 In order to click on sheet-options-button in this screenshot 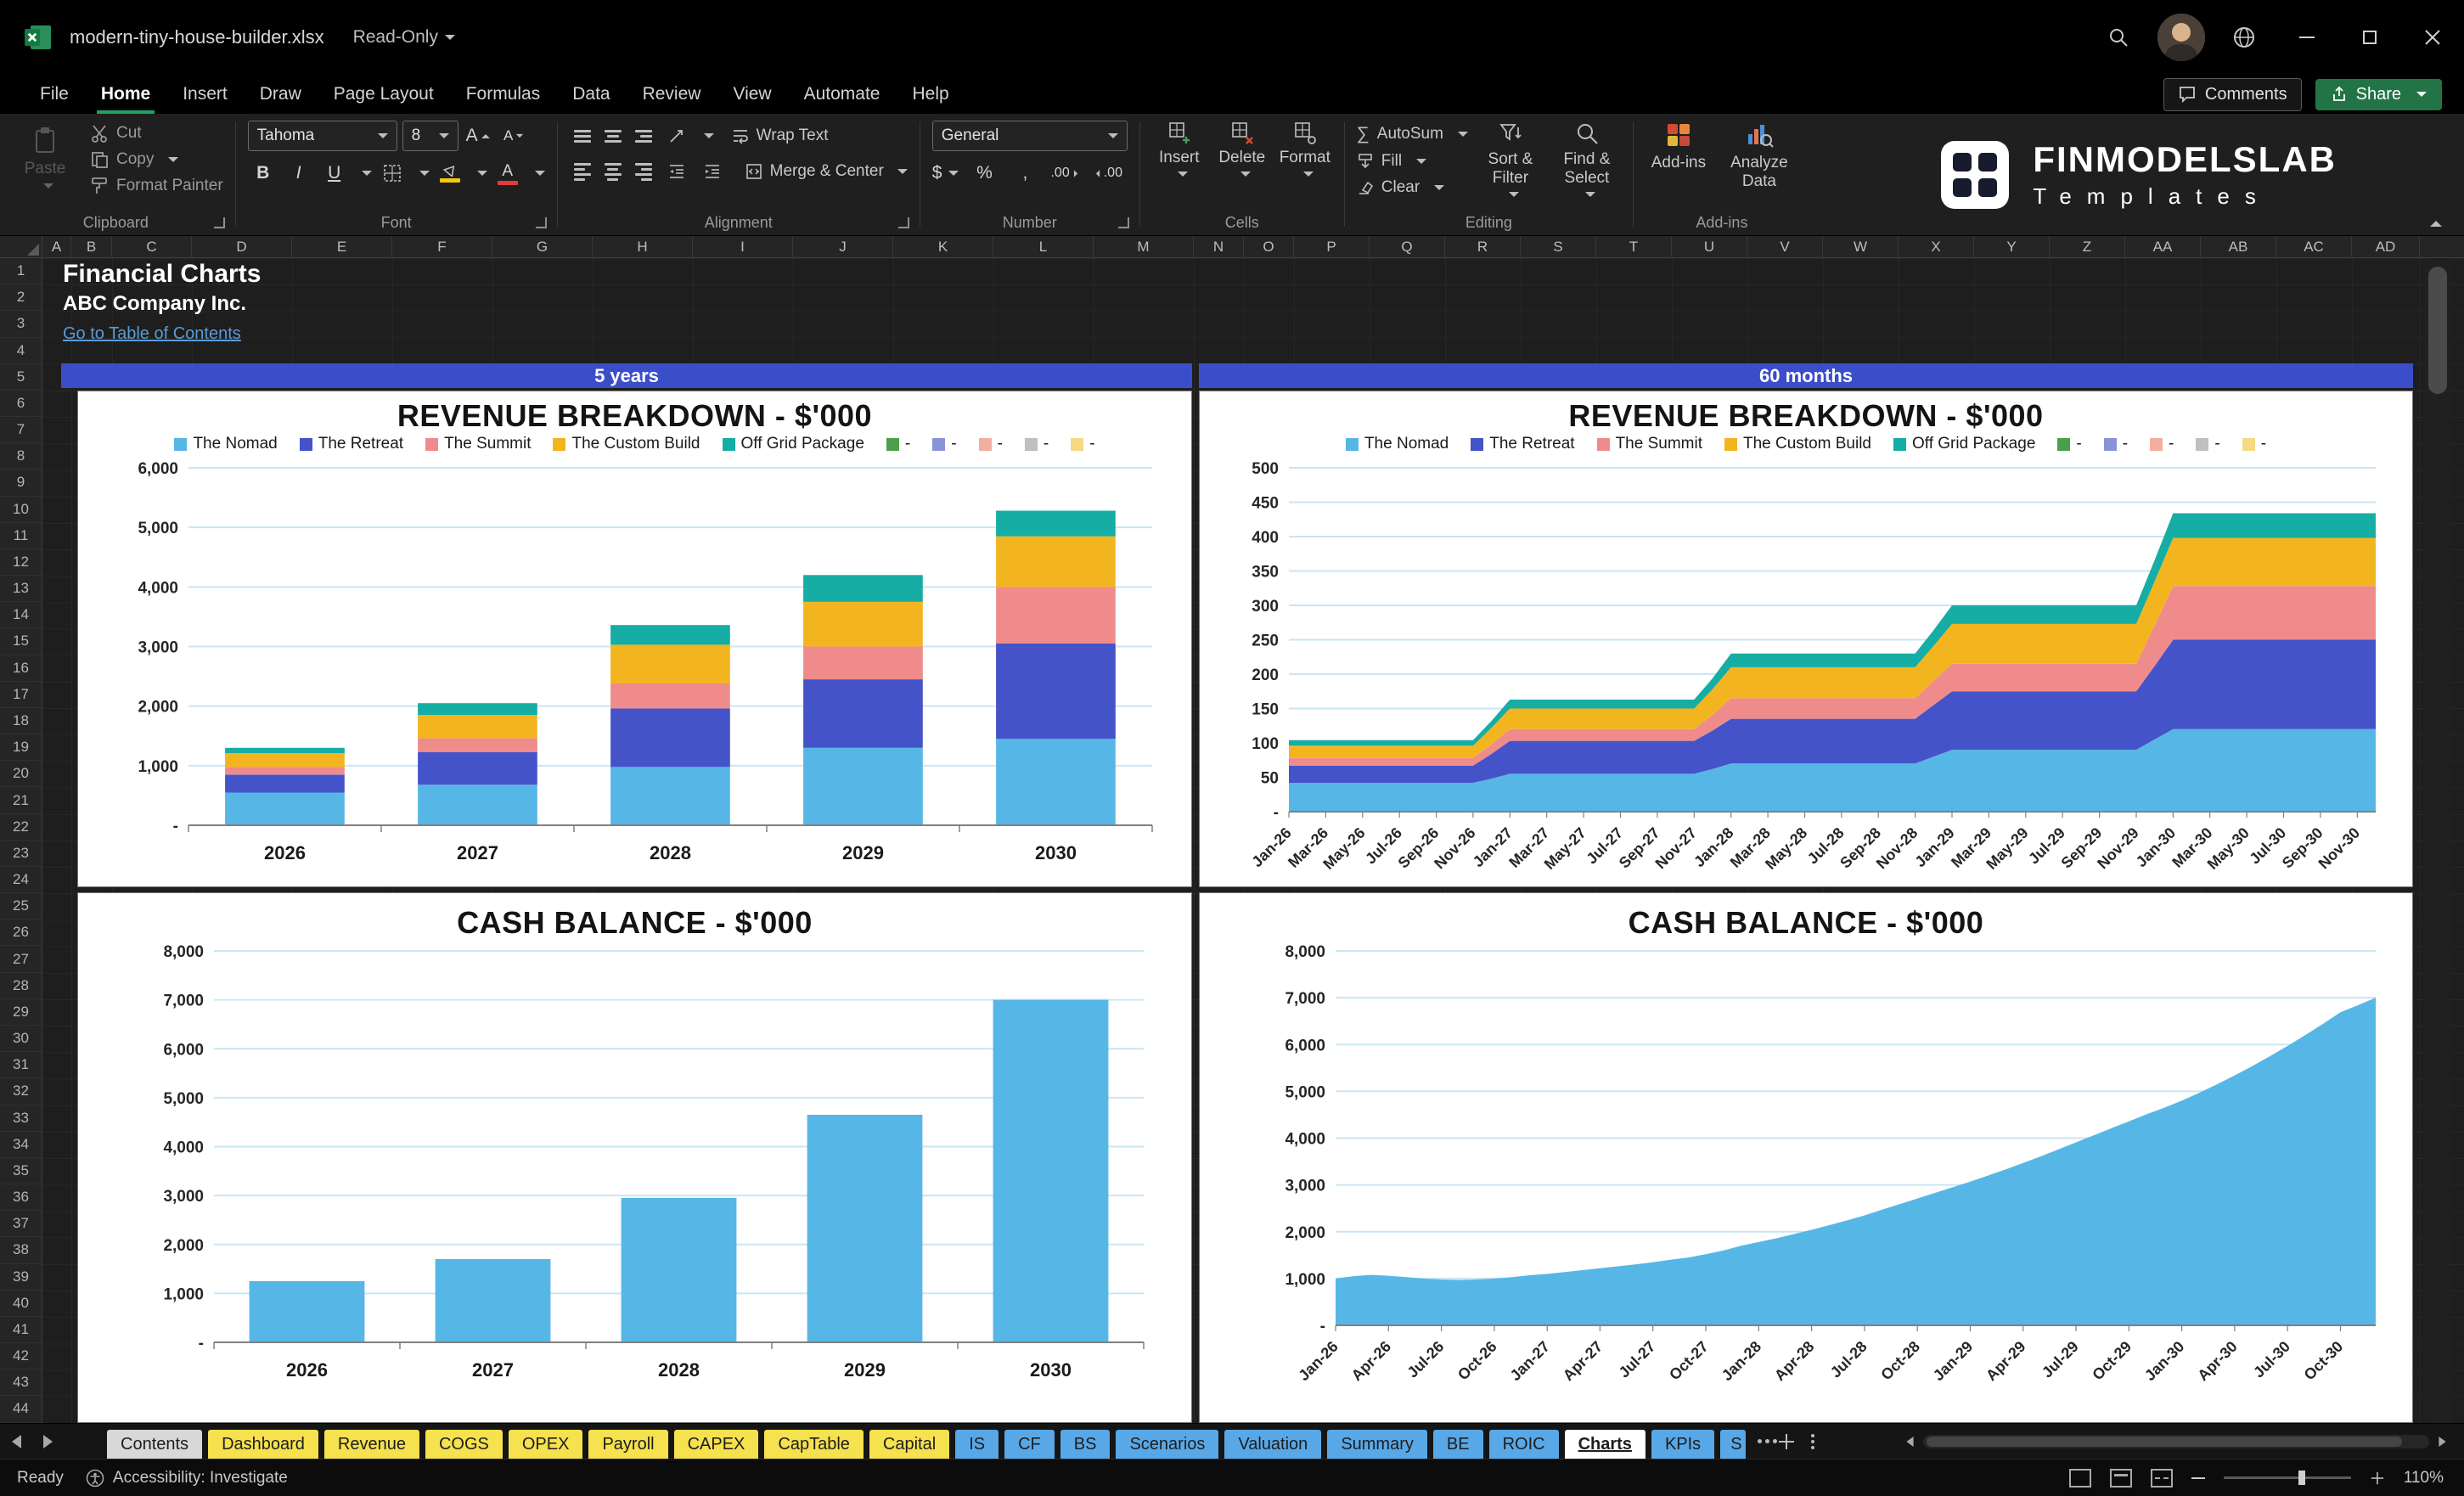, I will do `click(1813, 1435)`.